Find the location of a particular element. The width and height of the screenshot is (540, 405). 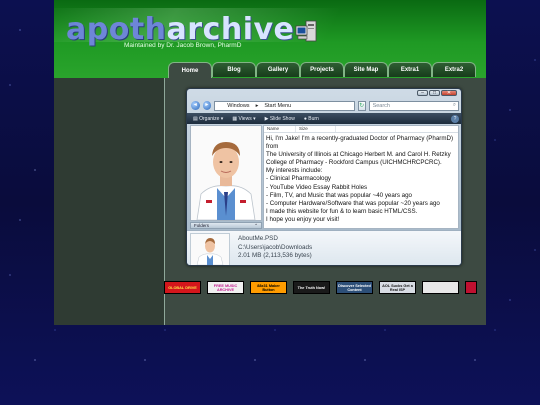

tab-gallery: Gallery is located at coordinates (278, 69).